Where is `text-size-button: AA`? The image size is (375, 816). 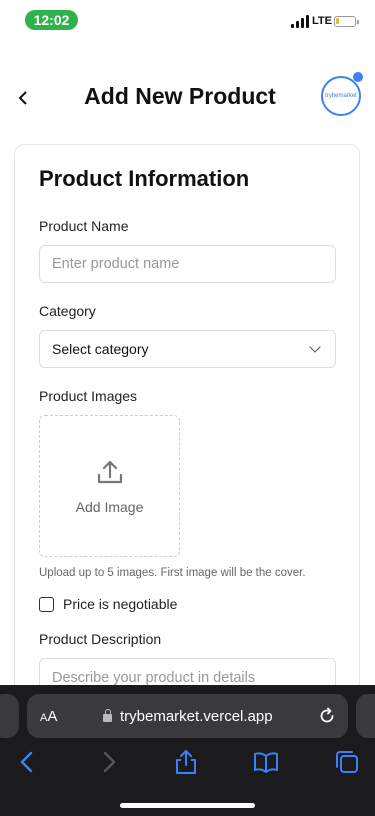 text-size-button: AA is located at coordinates (48, 716).